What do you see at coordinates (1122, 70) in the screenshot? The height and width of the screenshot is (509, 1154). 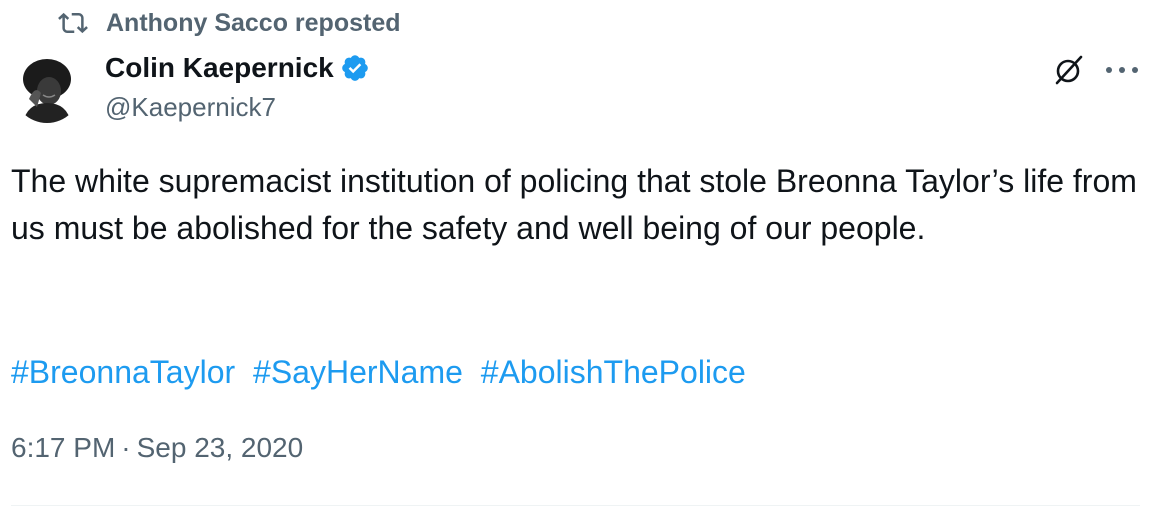 I see `more-options-icon` at bounding box center [1122, 70].